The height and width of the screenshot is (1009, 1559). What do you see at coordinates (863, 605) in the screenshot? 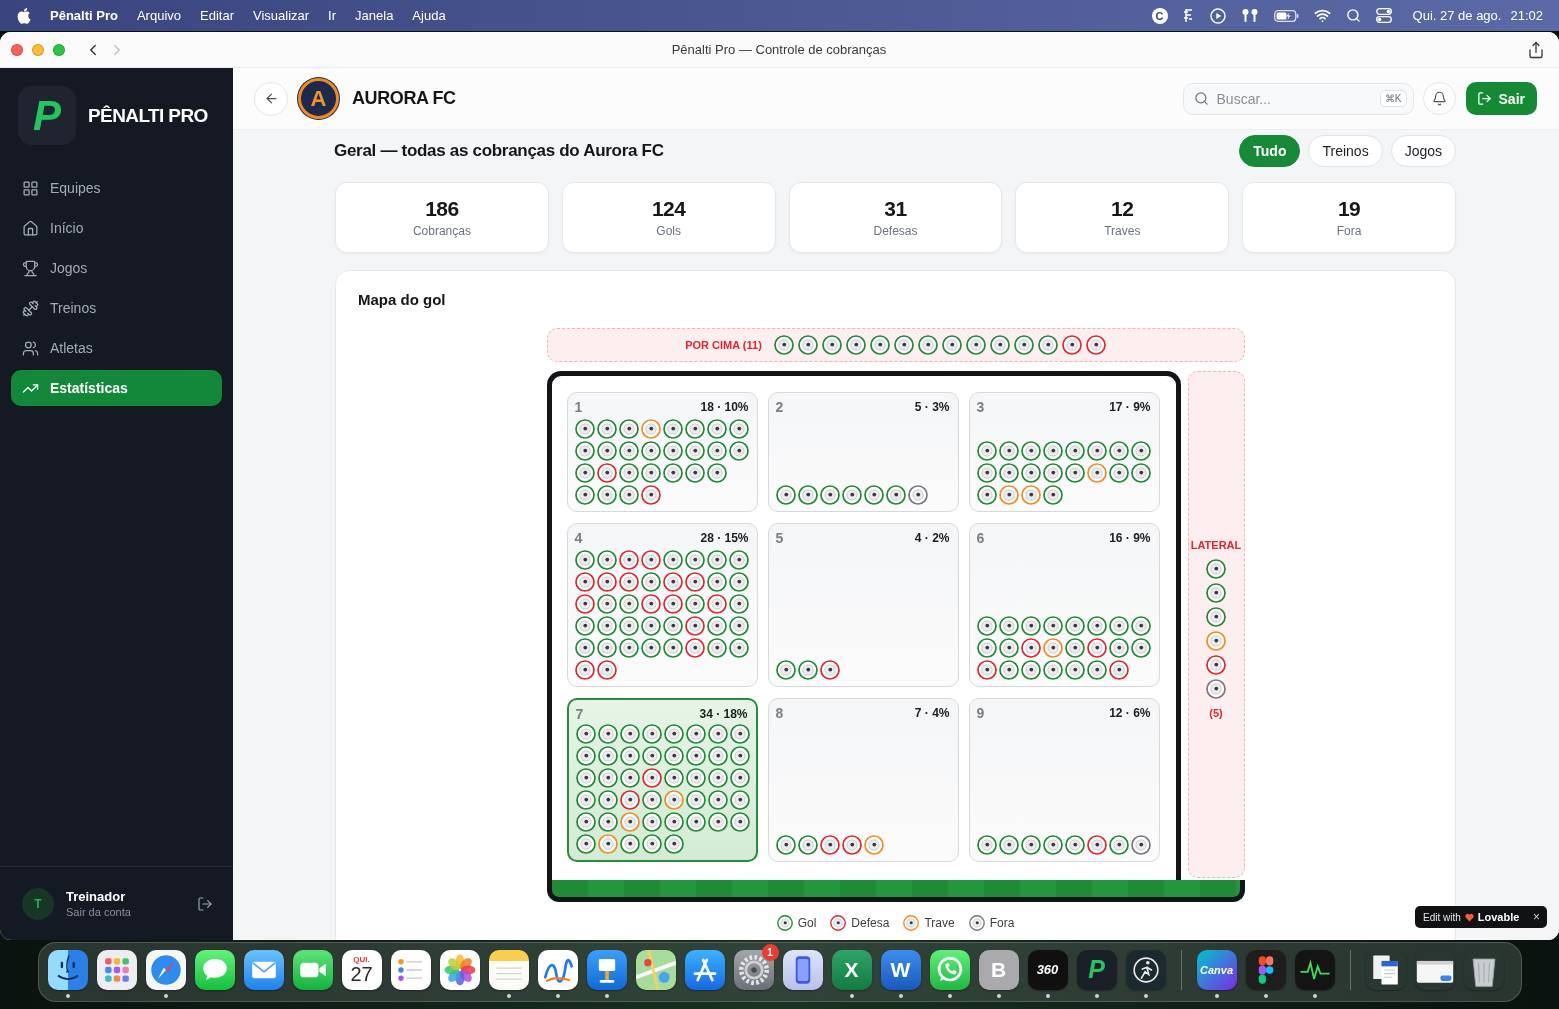
I see `goal-zone: 5 4 · 2%` at bounding box center [863, 605].